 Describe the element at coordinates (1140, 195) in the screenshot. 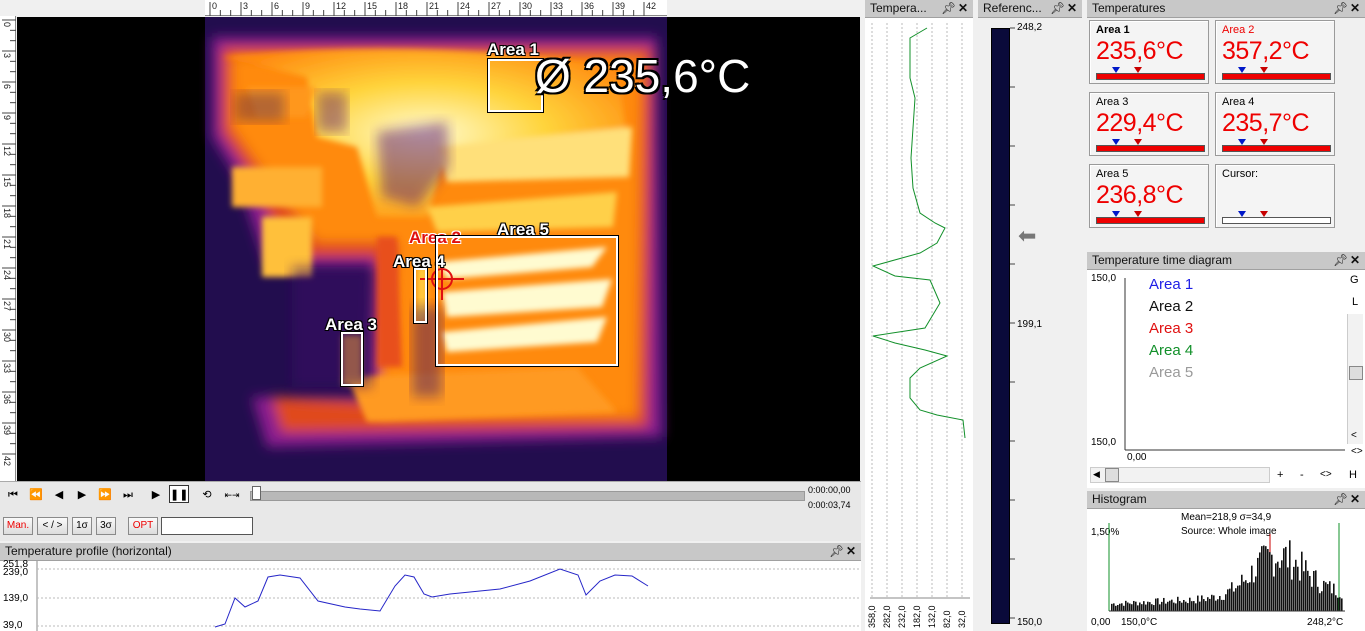

I see `tile-value: 236,8°C` at that location.